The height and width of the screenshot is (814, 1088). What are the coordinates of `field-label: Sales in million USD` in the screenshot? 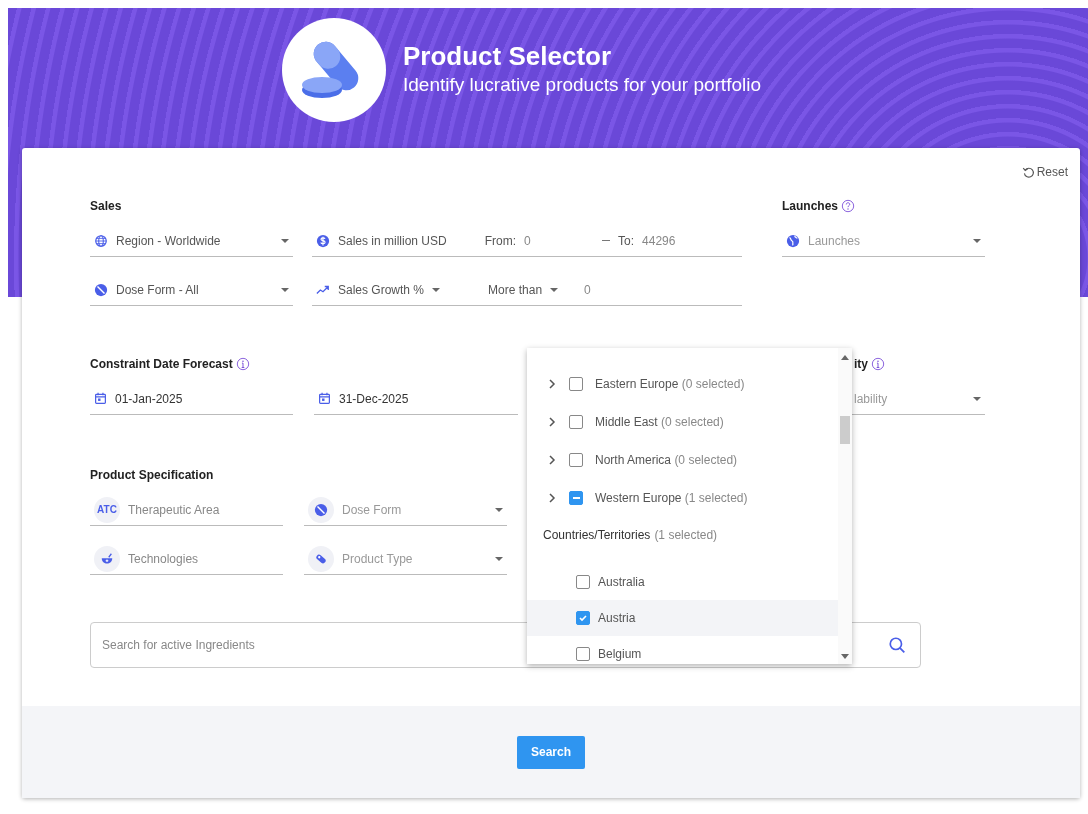 It's located at (392, 240).